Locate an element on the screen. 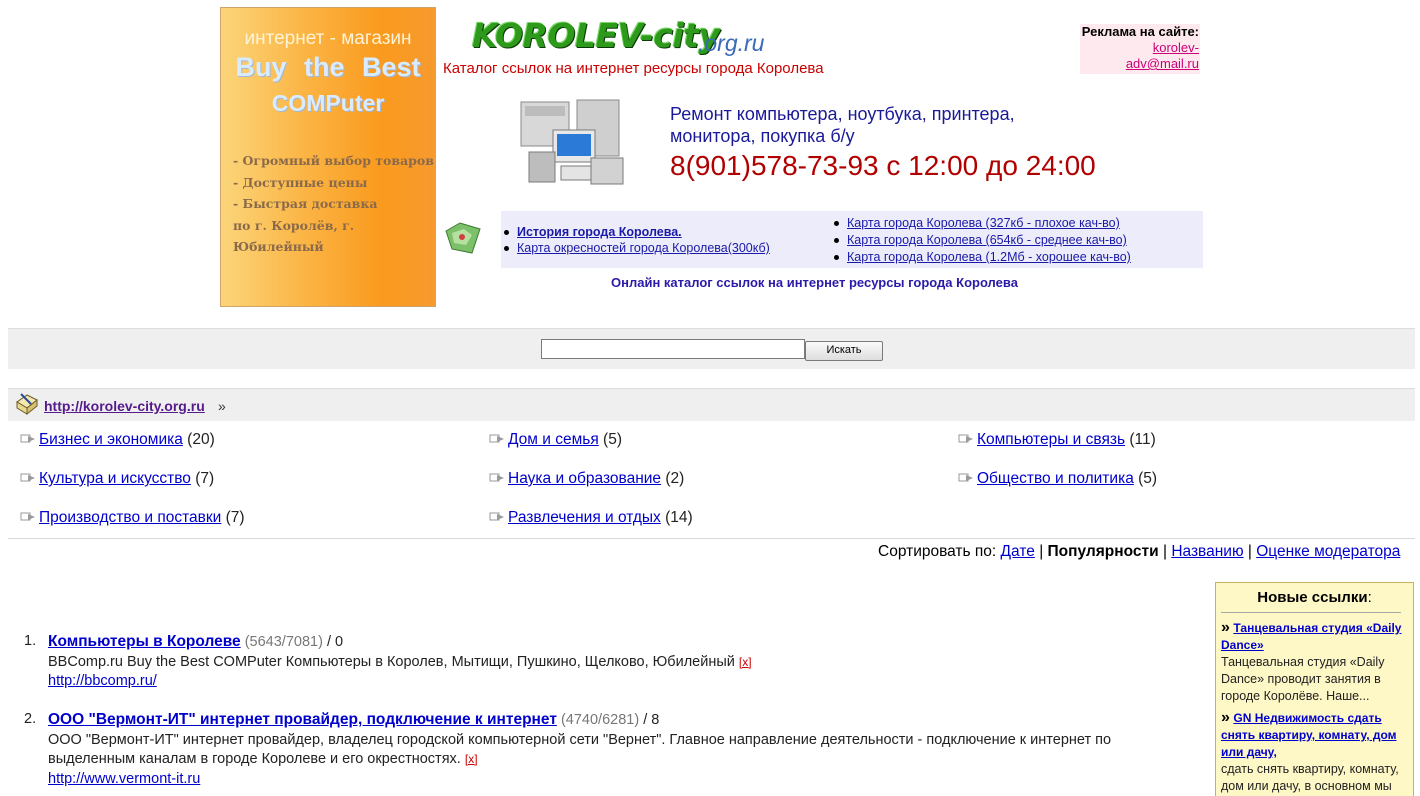 The height and width of the screenshot is (796, 1420). sort-label: Сортировать по: is located at coordinates (937, 551).